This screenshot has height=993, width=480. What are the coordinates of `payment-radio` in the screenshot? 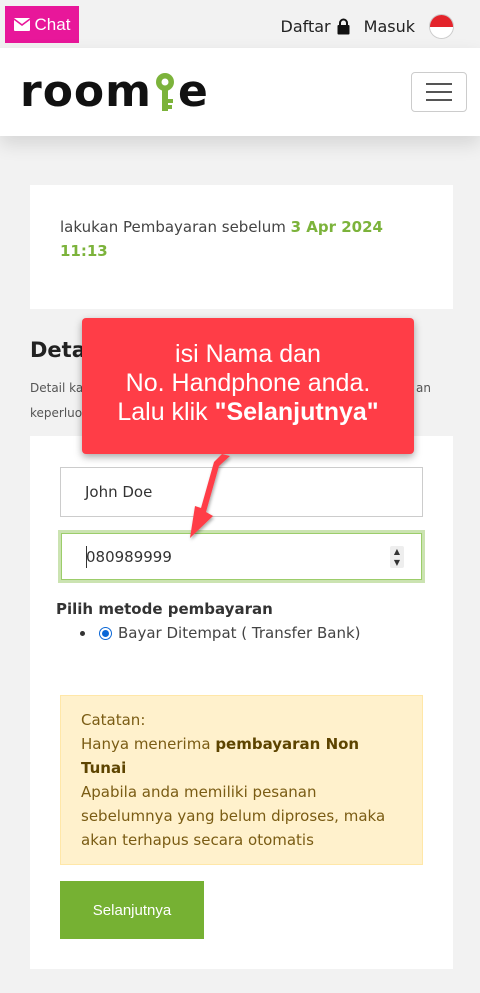 It's located at (105, 633).